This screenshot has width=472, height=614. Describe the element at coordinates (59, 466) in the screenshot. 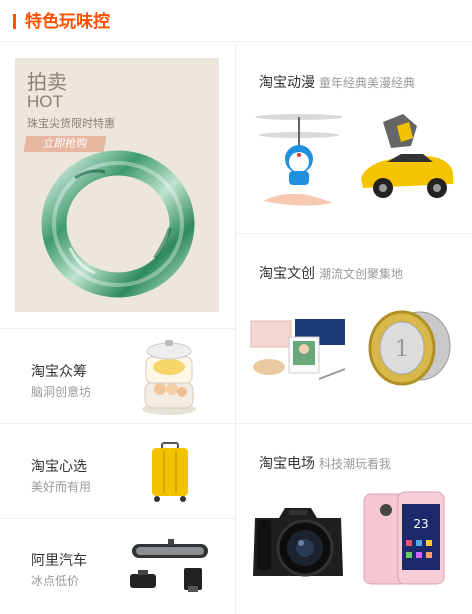

I see `item-title: 淘宝心选` at that location.